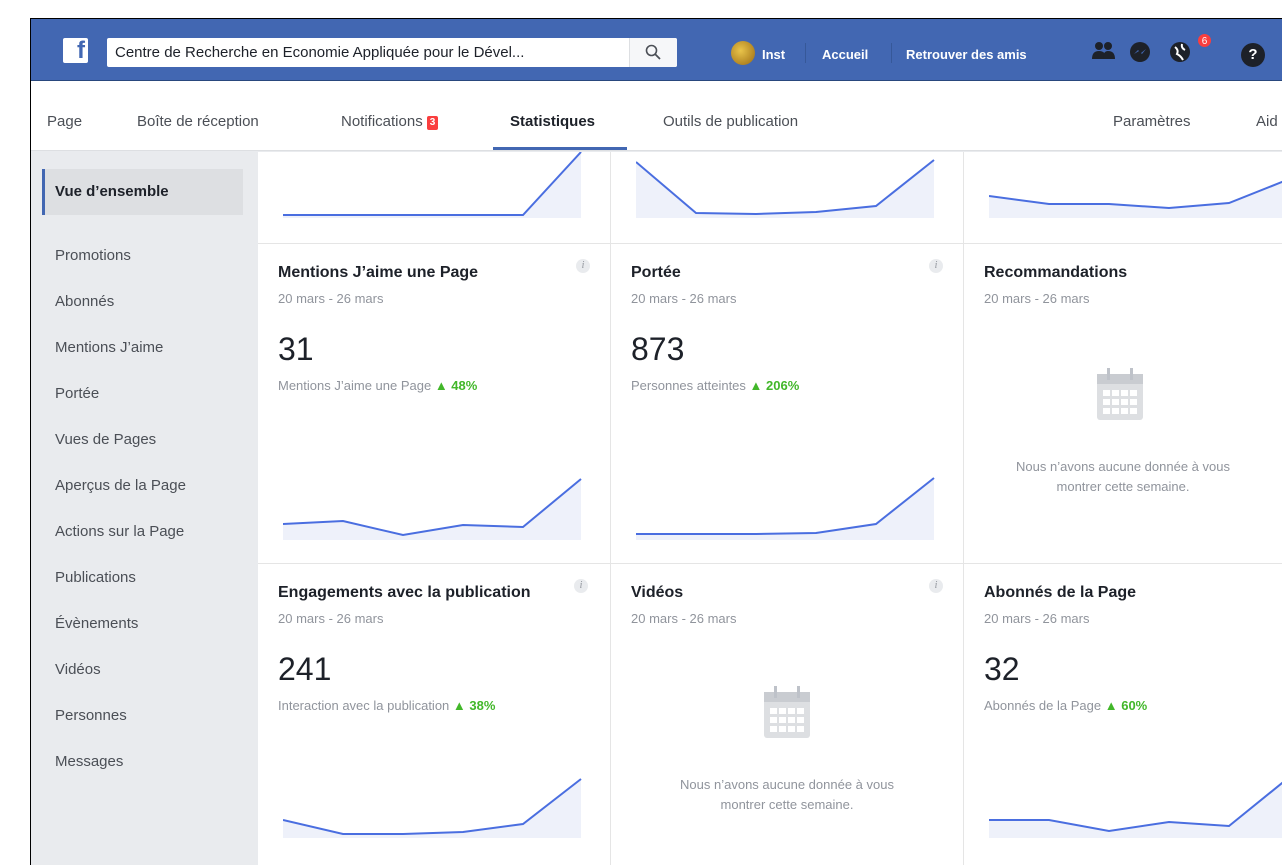  I want to click on sidebar-item-followers: Abonnés, so click(84, 301).